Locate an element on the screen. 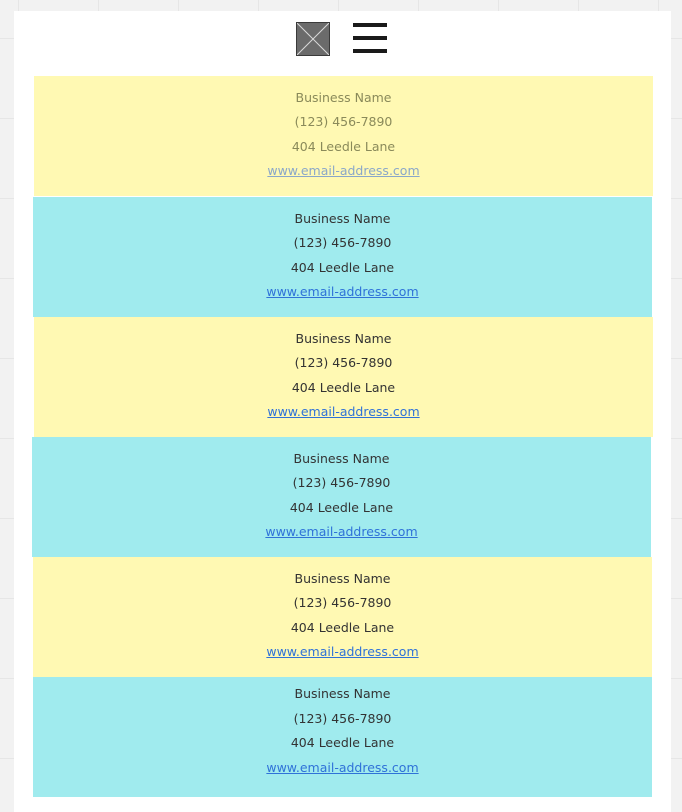 This screenshot has height=812, width=682. hamburger-menu-icon is located at coordinates (370, 39).